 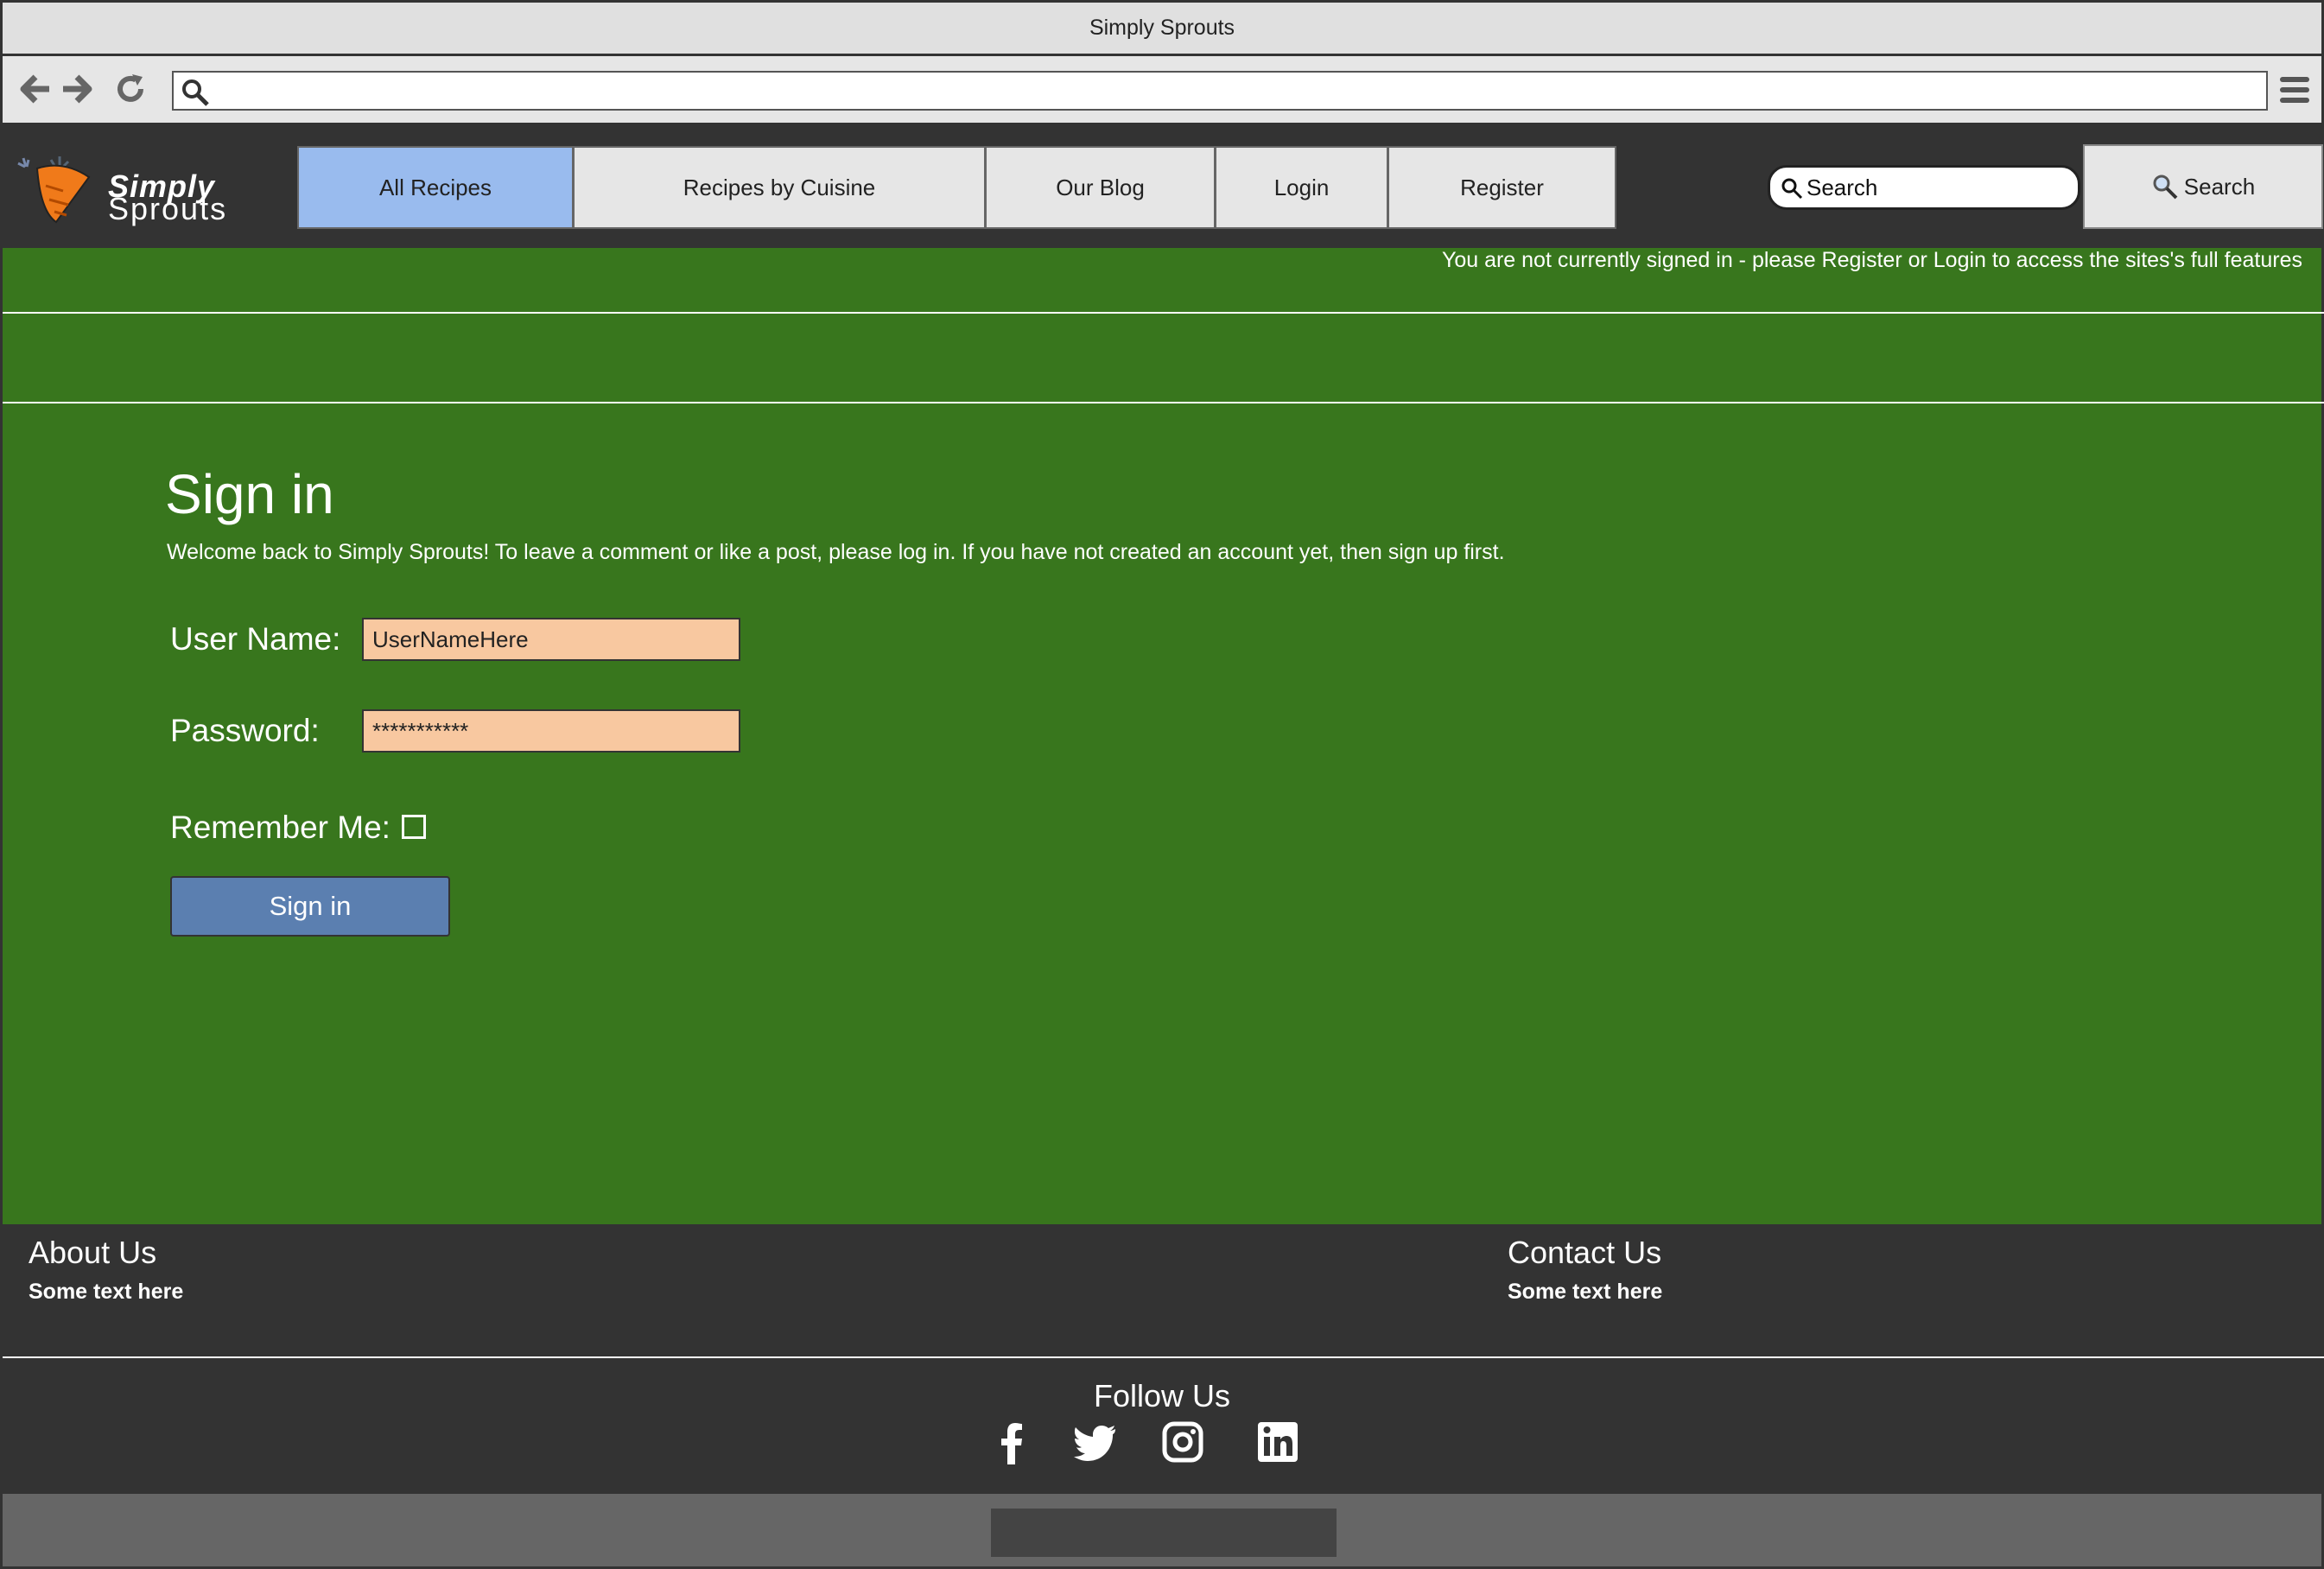 What do you see at coordinates (451, 639) in the screenshot?
I see `username-value: UserNameHere` at bounding box center [451, 639].